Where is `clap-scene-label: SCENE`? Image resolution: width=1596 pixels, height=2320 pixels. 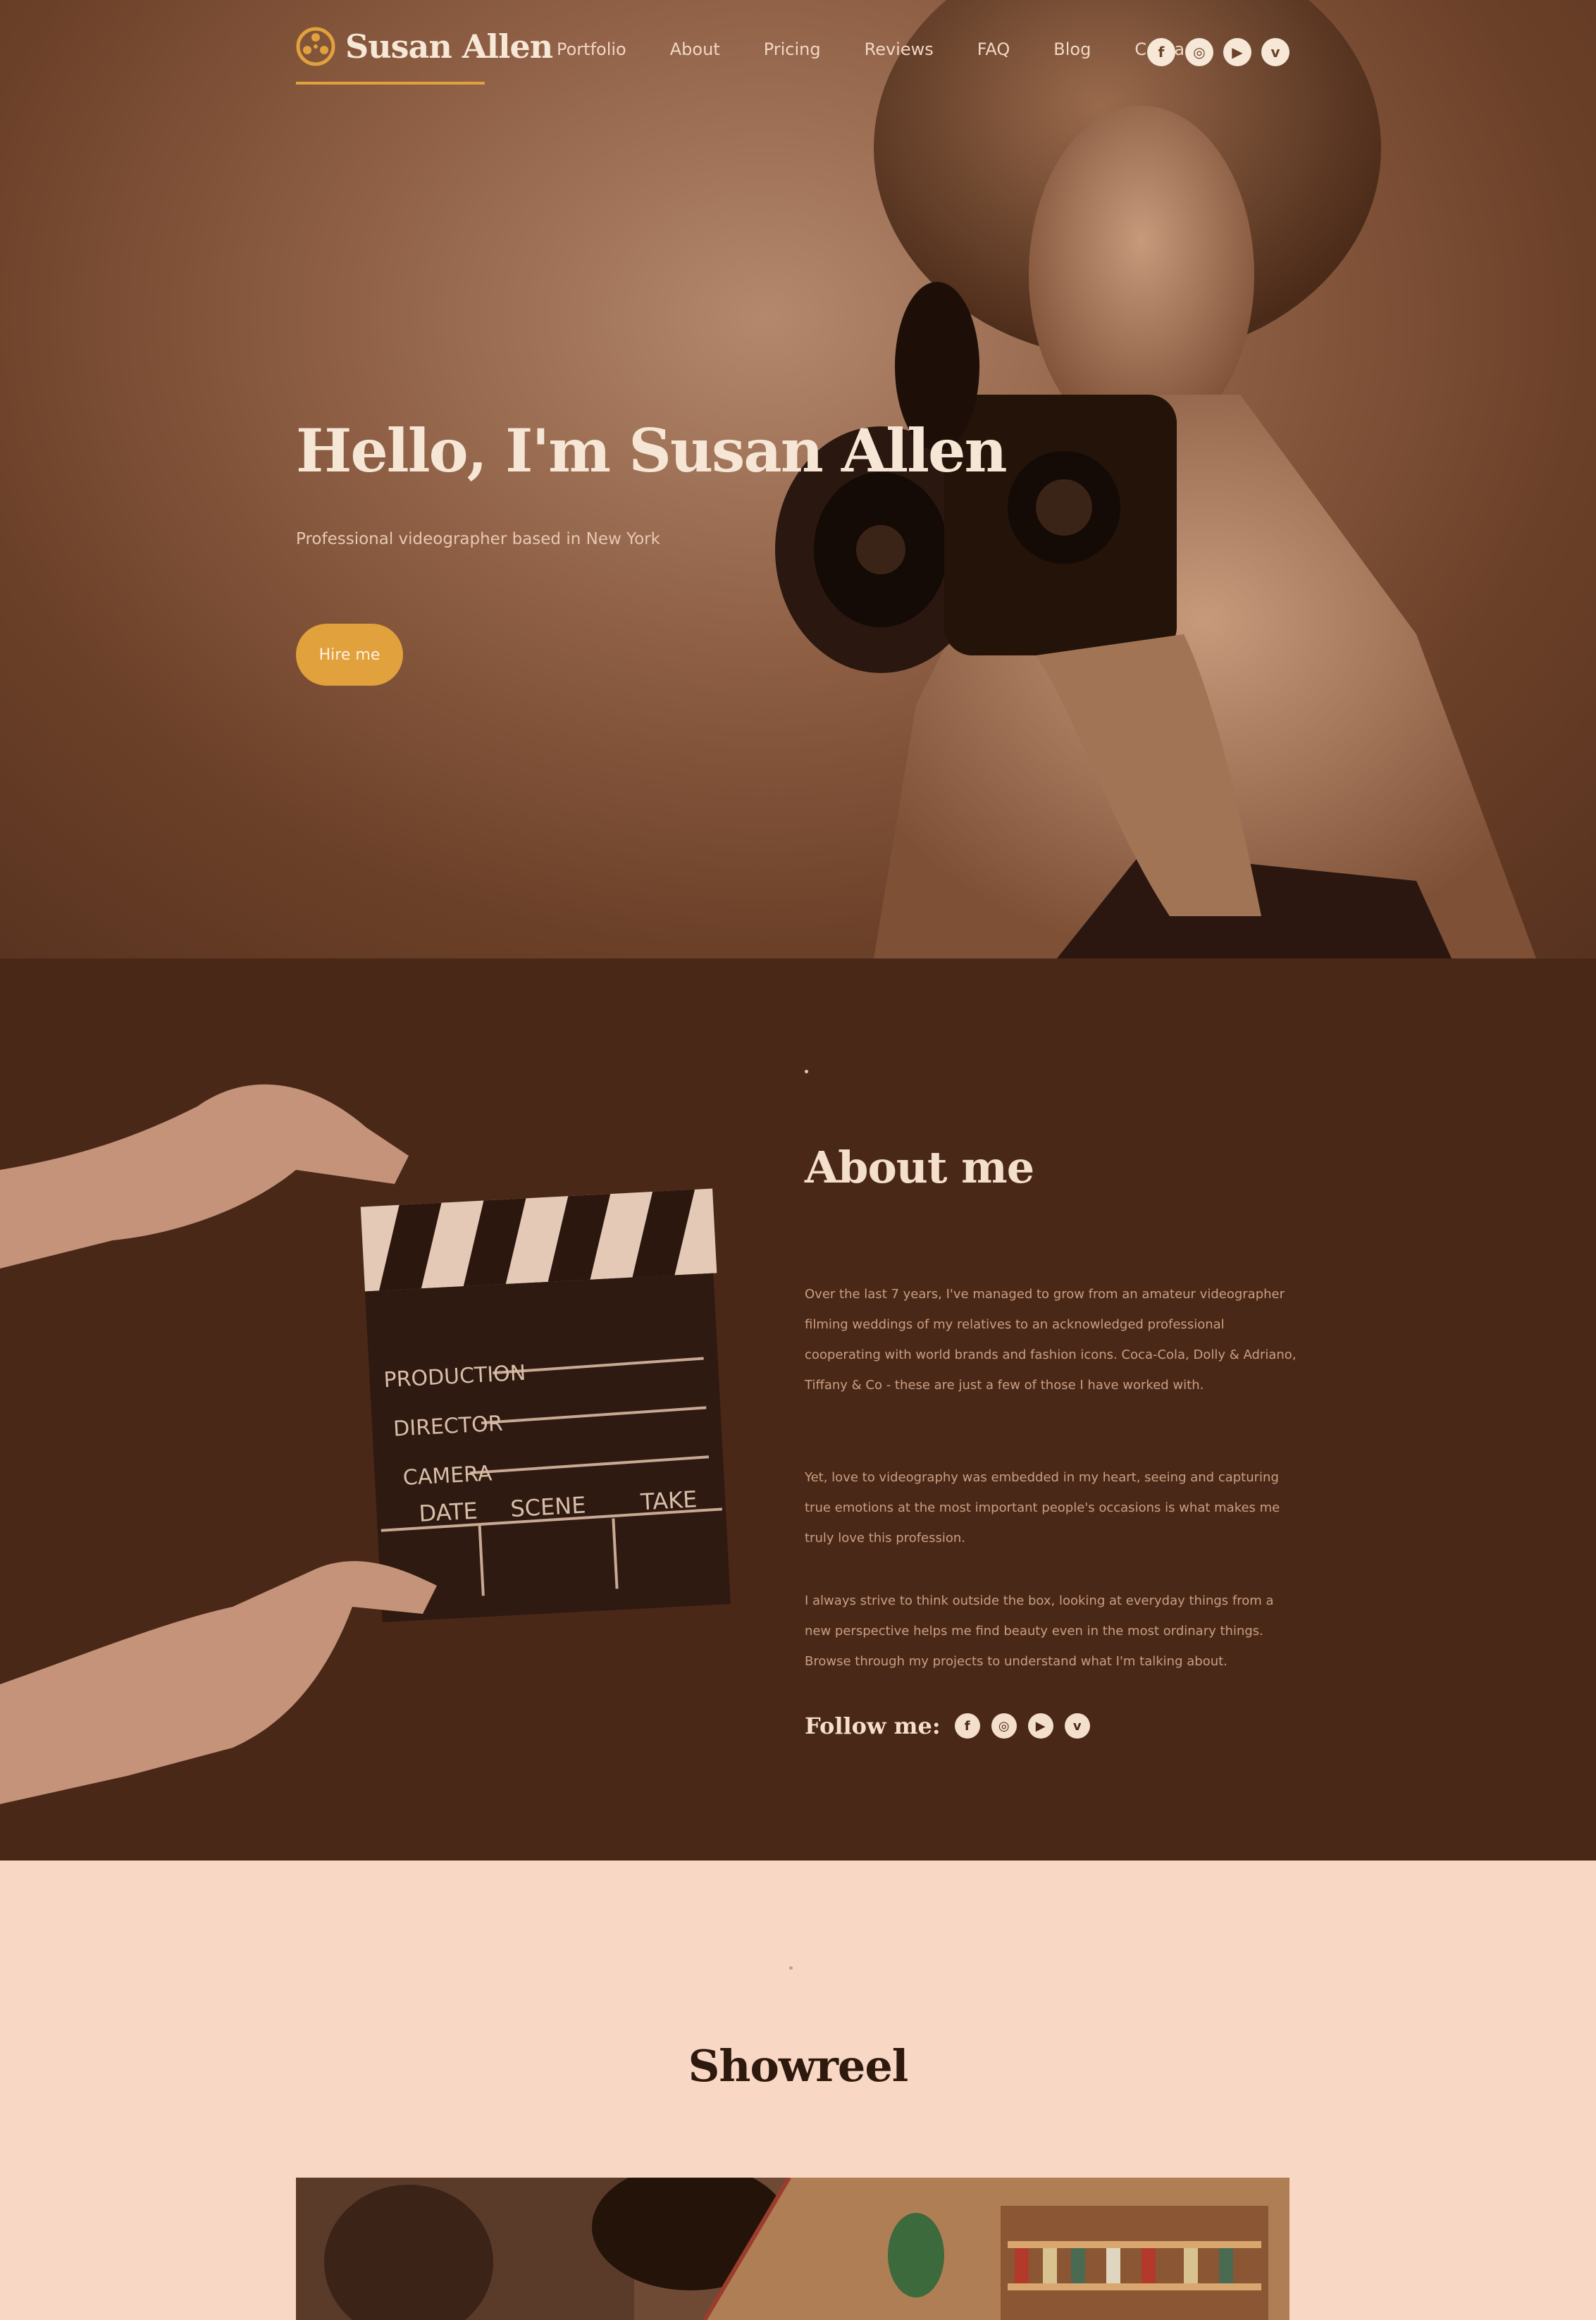
clap-scene-label: SCENE is located at coordinates (547, 1507).